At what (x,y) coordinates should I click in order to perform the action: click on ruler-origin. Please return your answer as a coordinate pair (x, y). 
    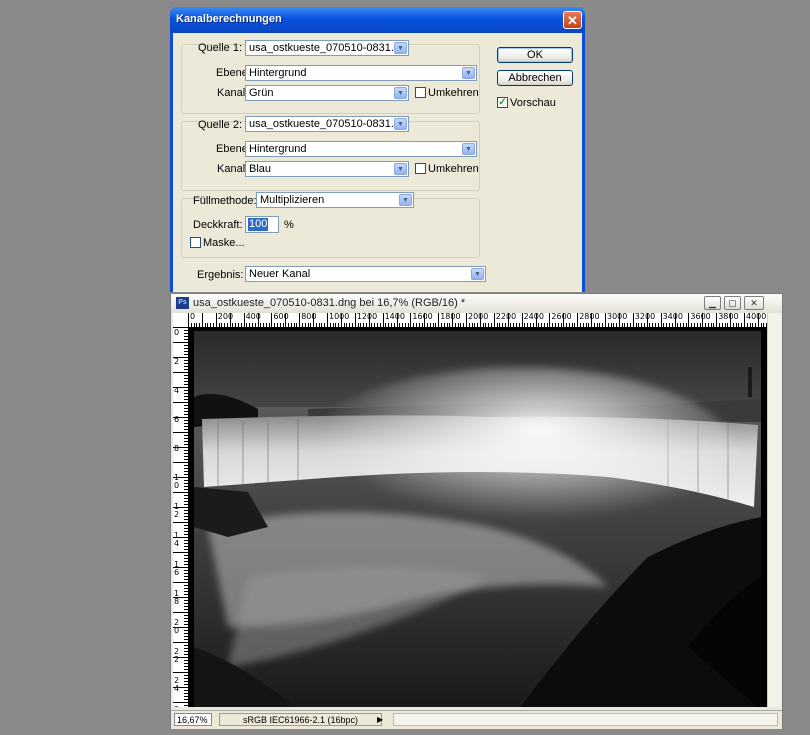
    Looking at the image, I should click on (181, 320).